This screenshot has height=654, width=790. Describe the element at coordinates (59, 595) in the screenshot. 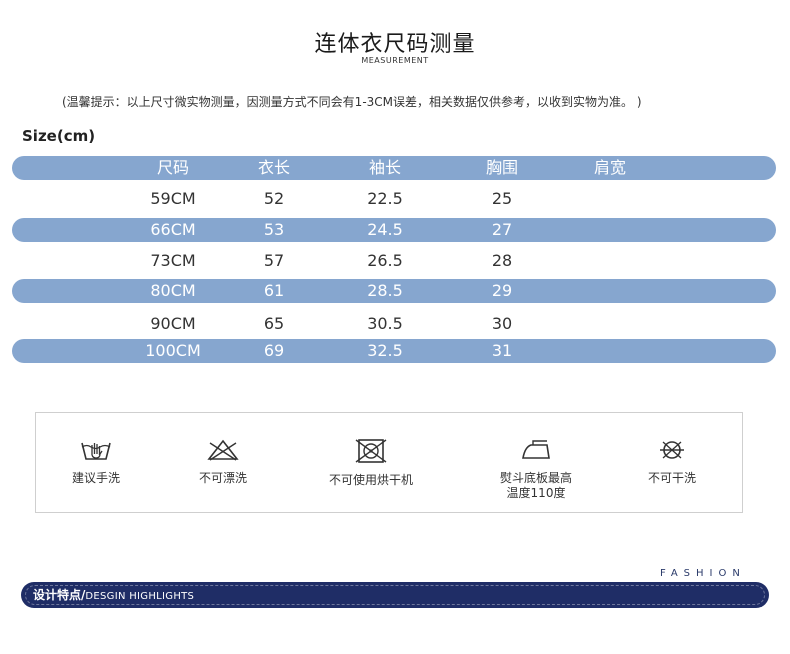

I see `banner-title-cn: 设计特点/` at that location.